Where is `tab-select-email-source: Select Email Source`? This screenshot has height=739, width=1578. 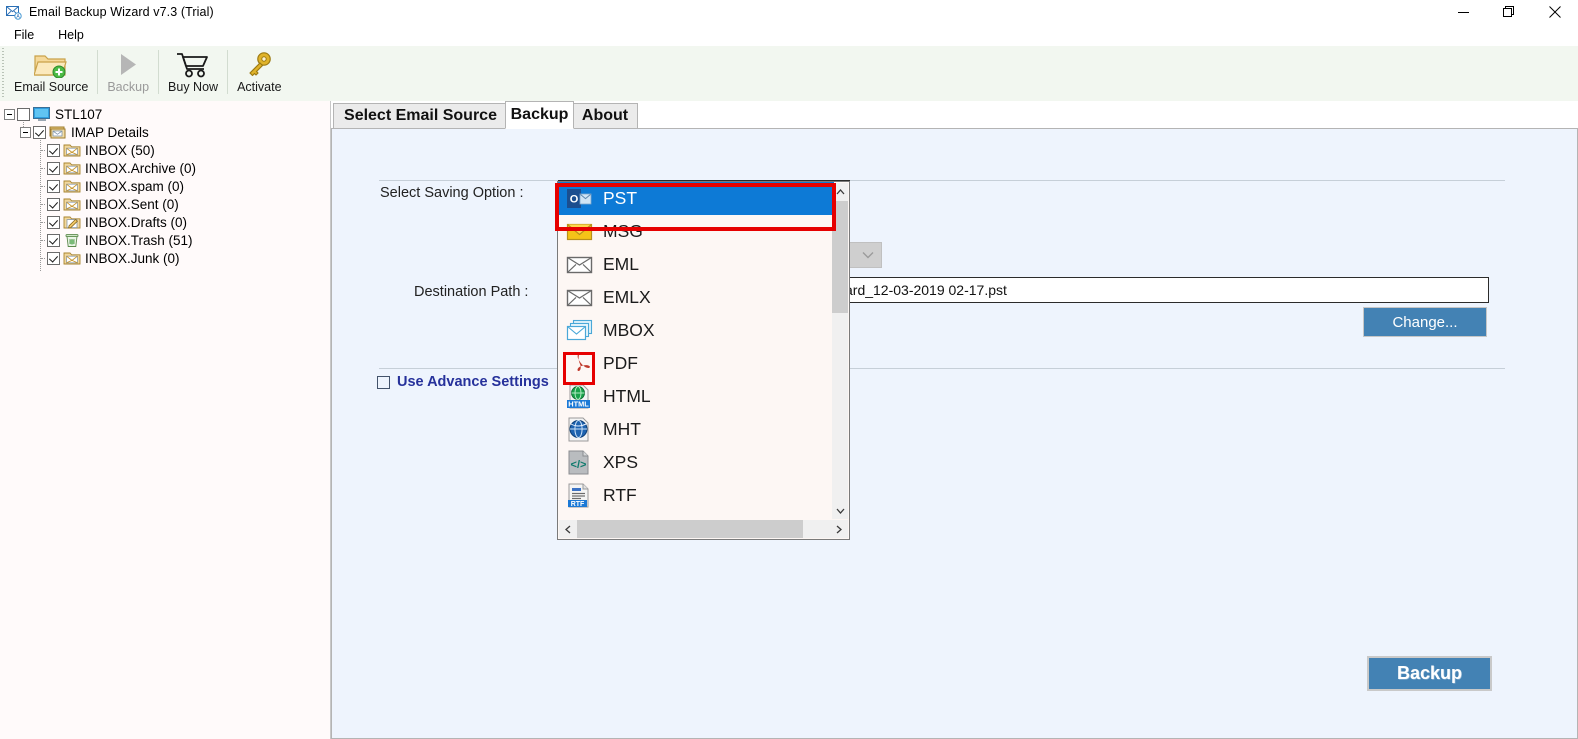
tab-select-email-source: Select Email Source is located at coordinates (420, 115).